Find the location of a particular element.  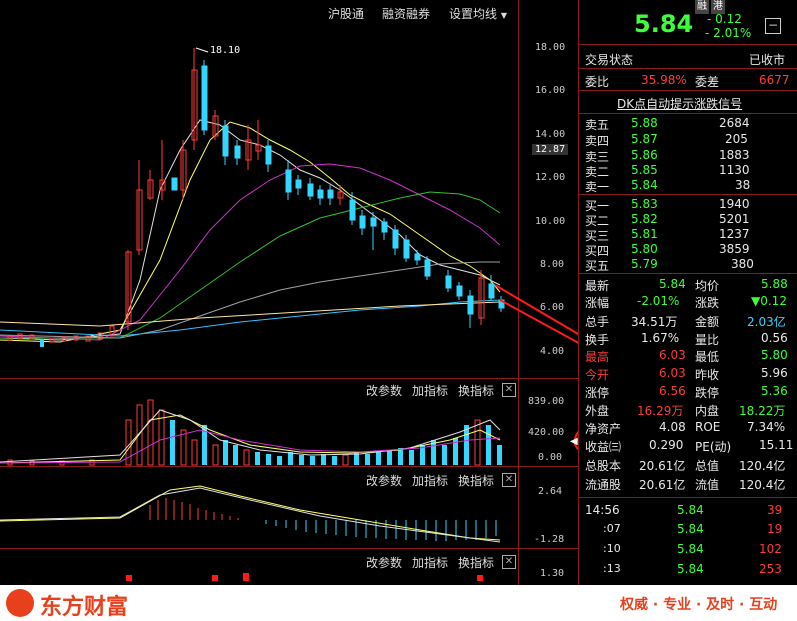

y-tick: 6.00 is located at coordinates (552, 307).